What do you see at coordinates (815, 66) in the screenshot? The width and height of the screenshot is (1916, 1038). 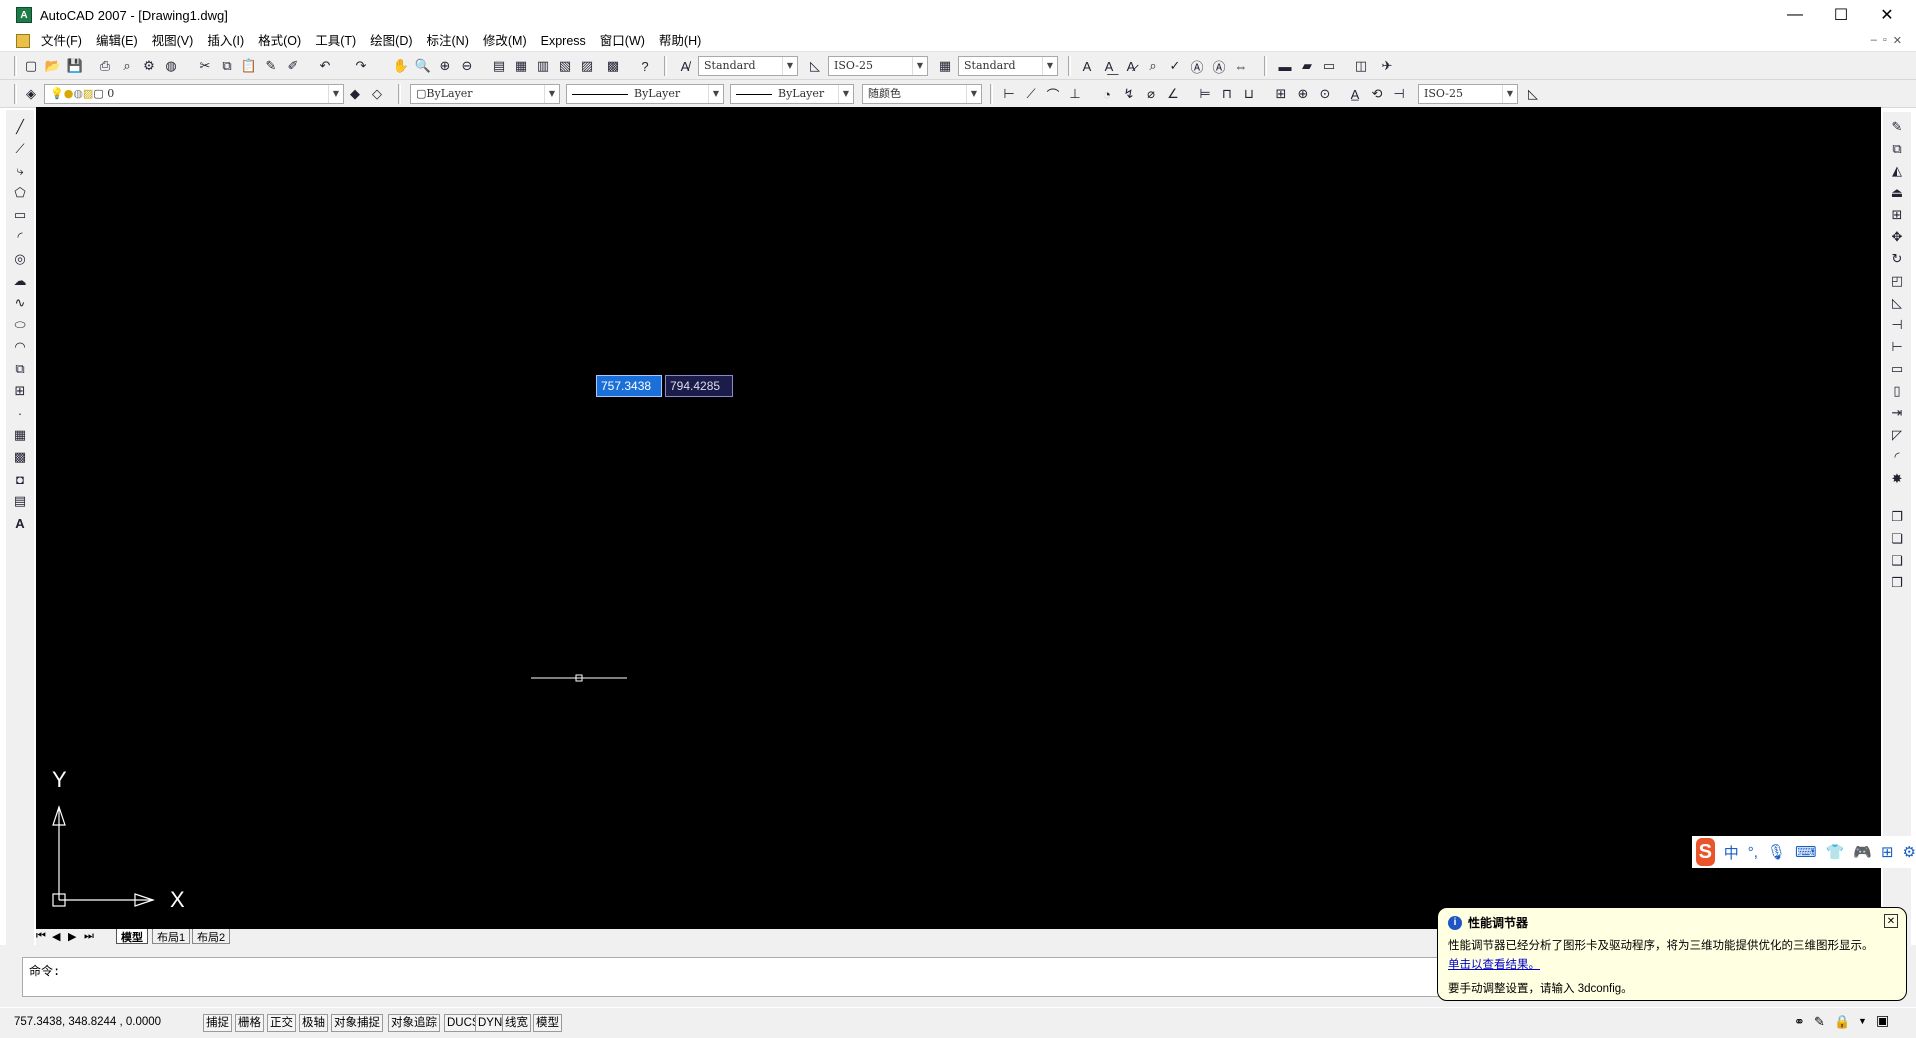 I see `dim-style-icon: ◺` at bounding box center [815, 66].